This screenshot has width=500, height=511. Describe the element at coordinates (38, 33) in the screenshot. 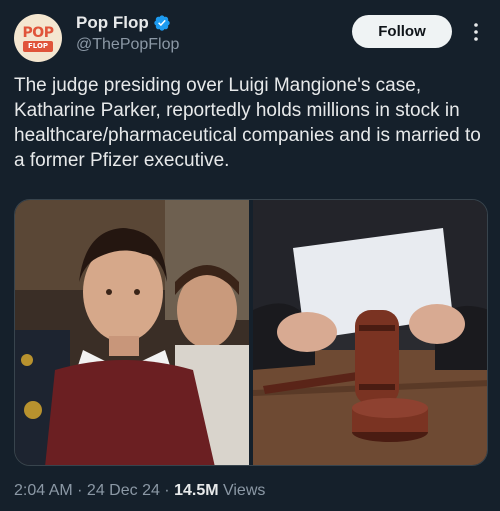

I see `avatar-logo-top: POP` at that location.